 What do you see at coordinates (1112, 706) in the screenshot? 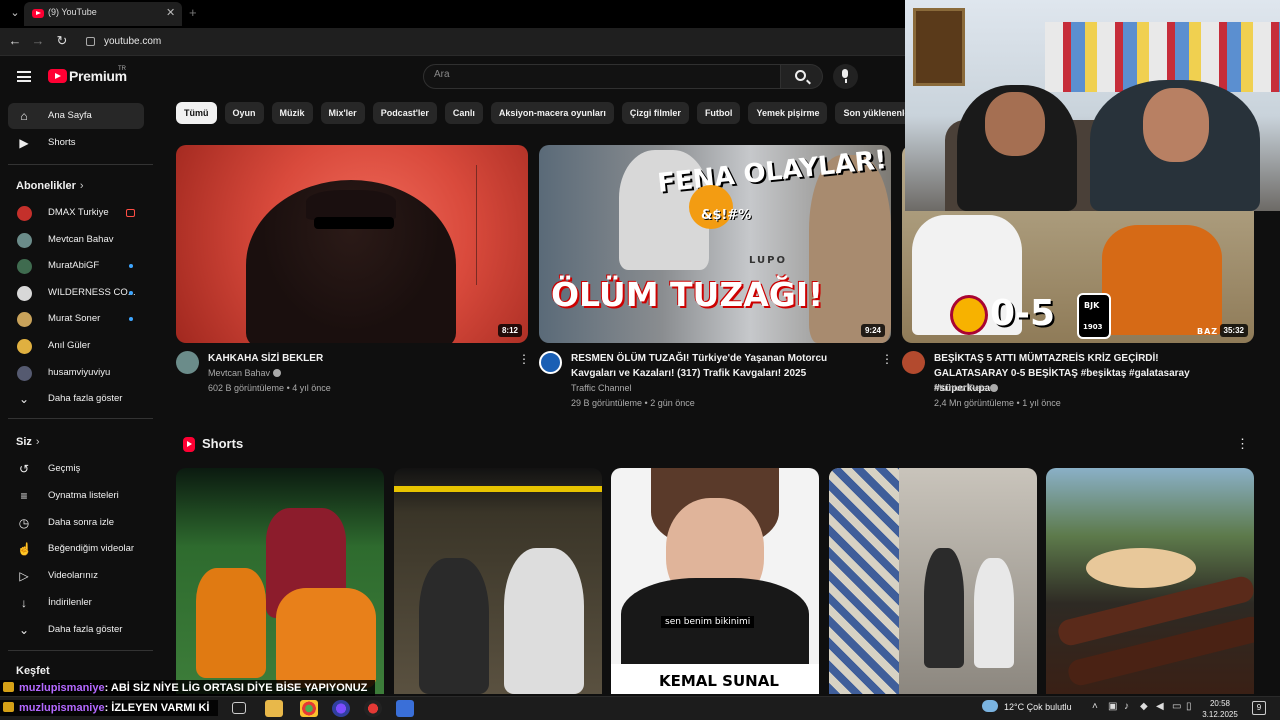
I see `tray-app-icon: ▣` at bounding box center [1112, 706].